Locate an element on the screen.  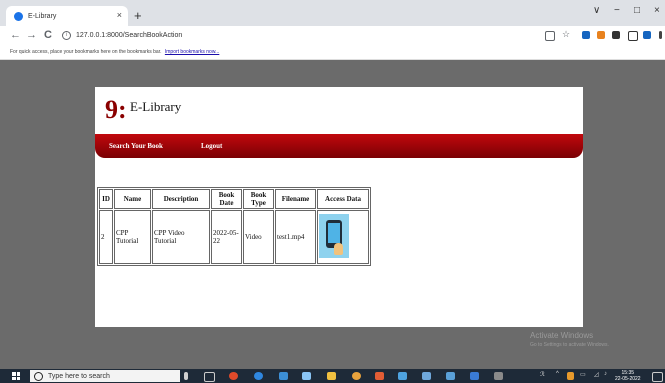
tray-volume-icon: ♪ is located at coordinates (605, 374).